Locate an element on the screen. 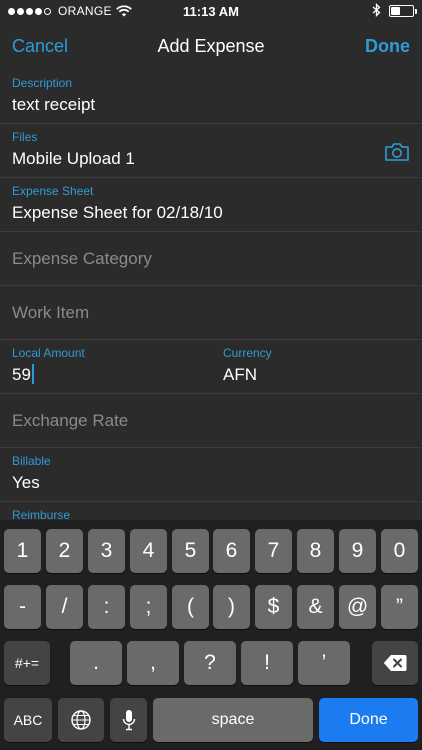 The width and height of the screenshot is (422, 750). key-semicolon: ; is located at coordinates (148, 607).